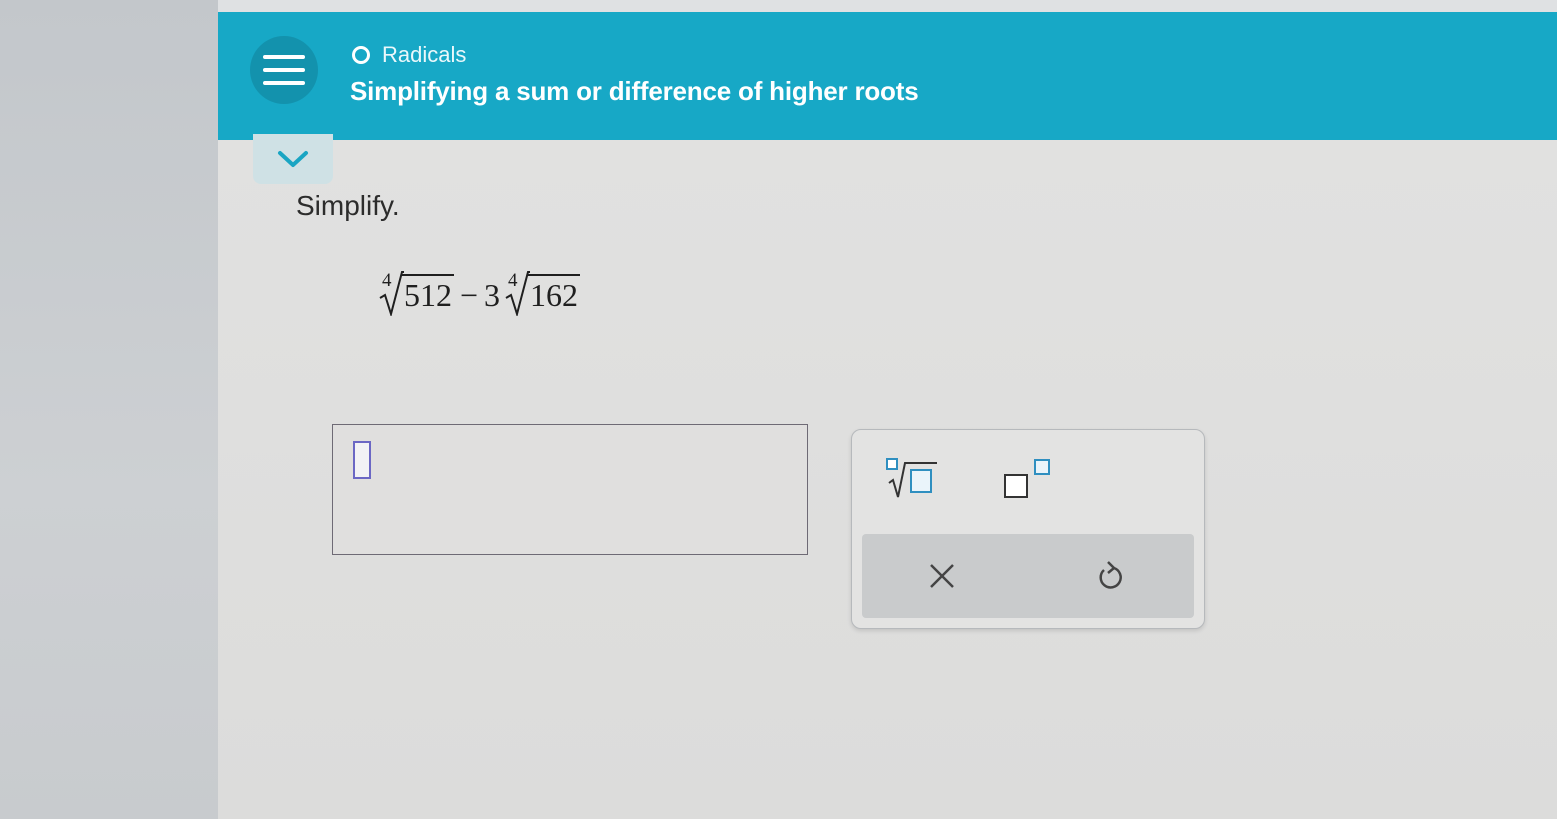  I want to click on nth-root-button, so click(911, 479).